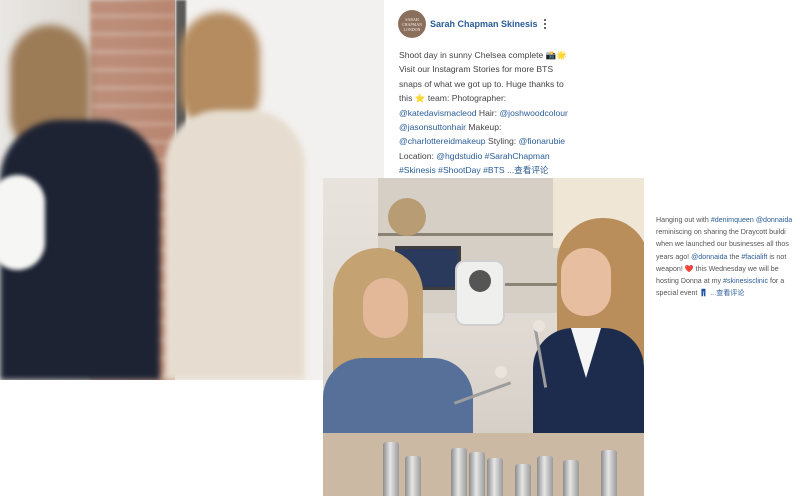 Image resolution: width=800 pixels, height=500 pixels. What do you see at coordinates (412, 24) in the screenshot?
I see `avatar: SARAH CHAPMAN LONDON` at bounding box center [412, 24].